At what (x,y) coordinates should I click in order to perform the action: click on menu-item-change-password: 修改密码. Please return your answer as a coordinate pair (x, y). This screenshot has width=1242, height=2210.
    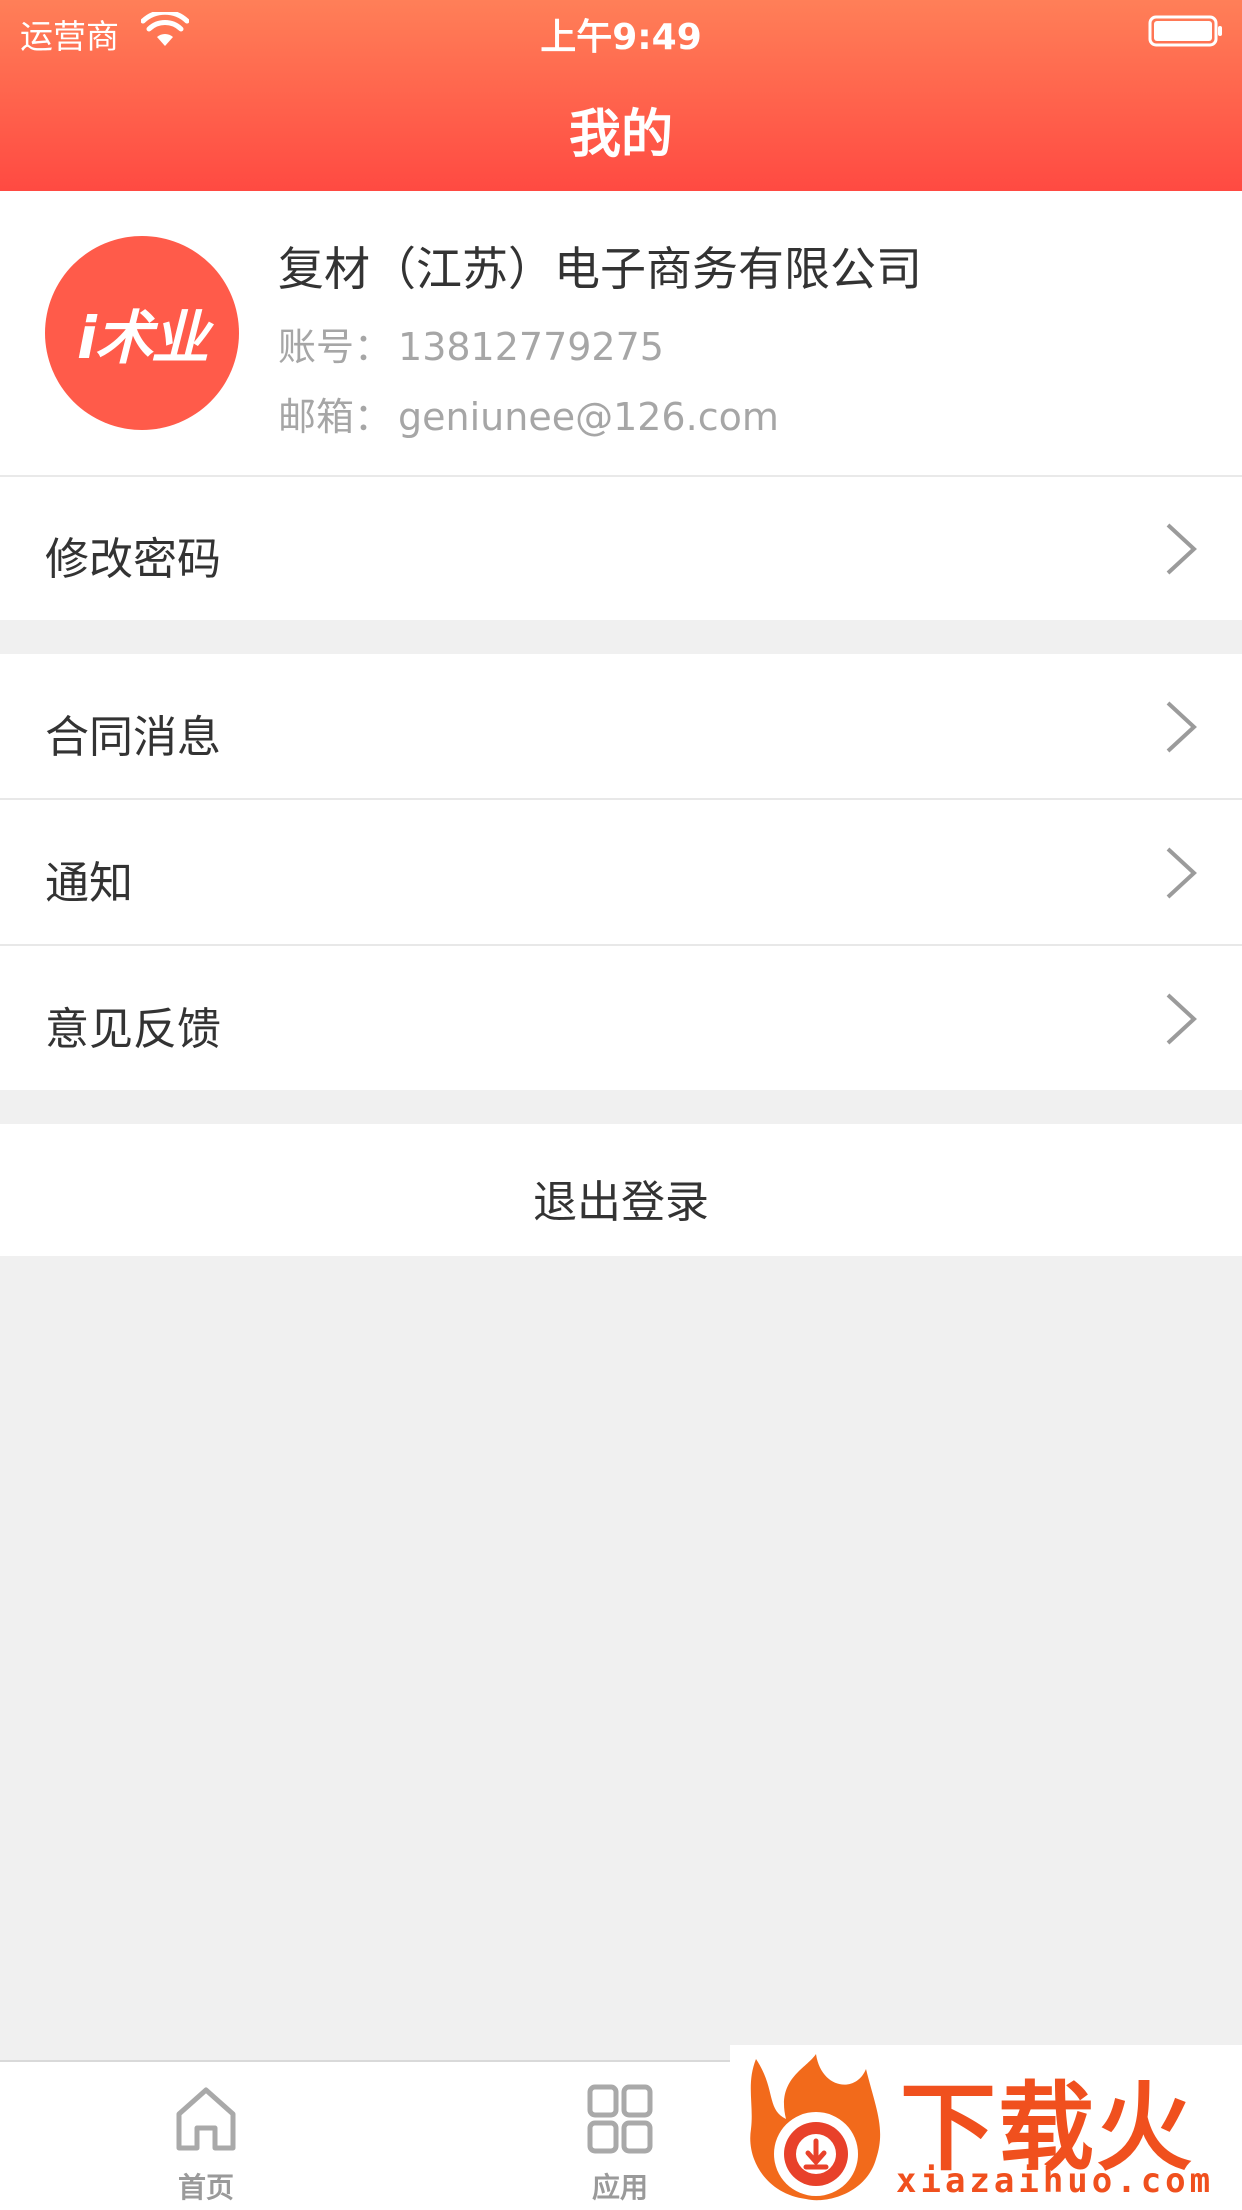
    Looking at the image, I should click on (621, 548).